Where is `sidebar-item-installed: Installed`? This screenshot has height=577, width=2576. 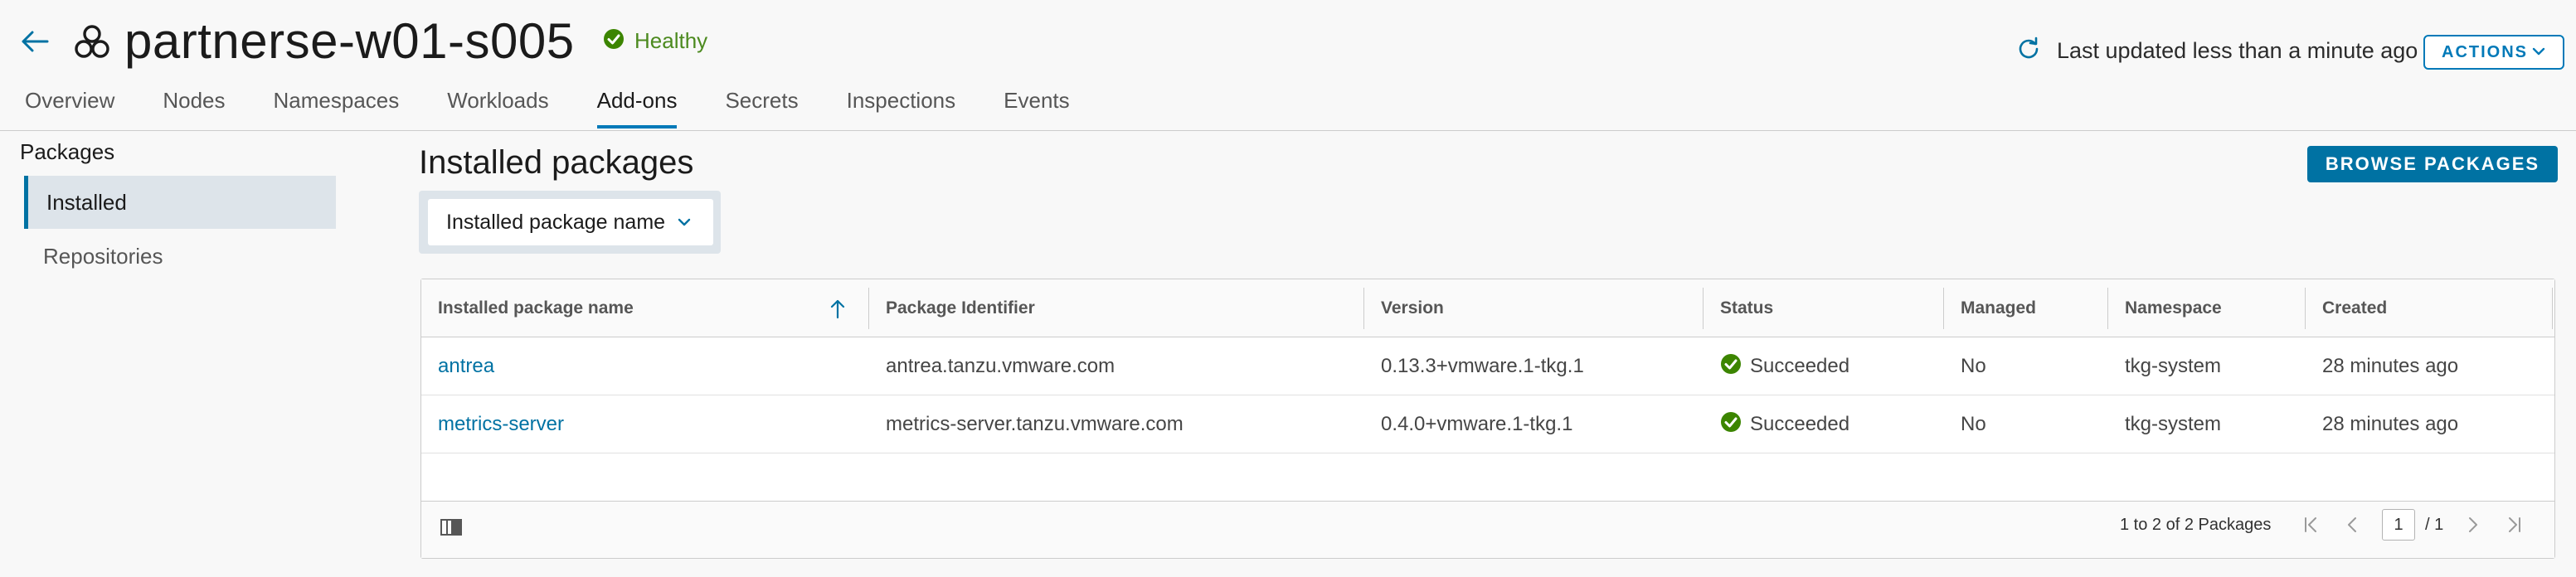
sidebar-item-installed: Installed is located at coordinates (180, 202).